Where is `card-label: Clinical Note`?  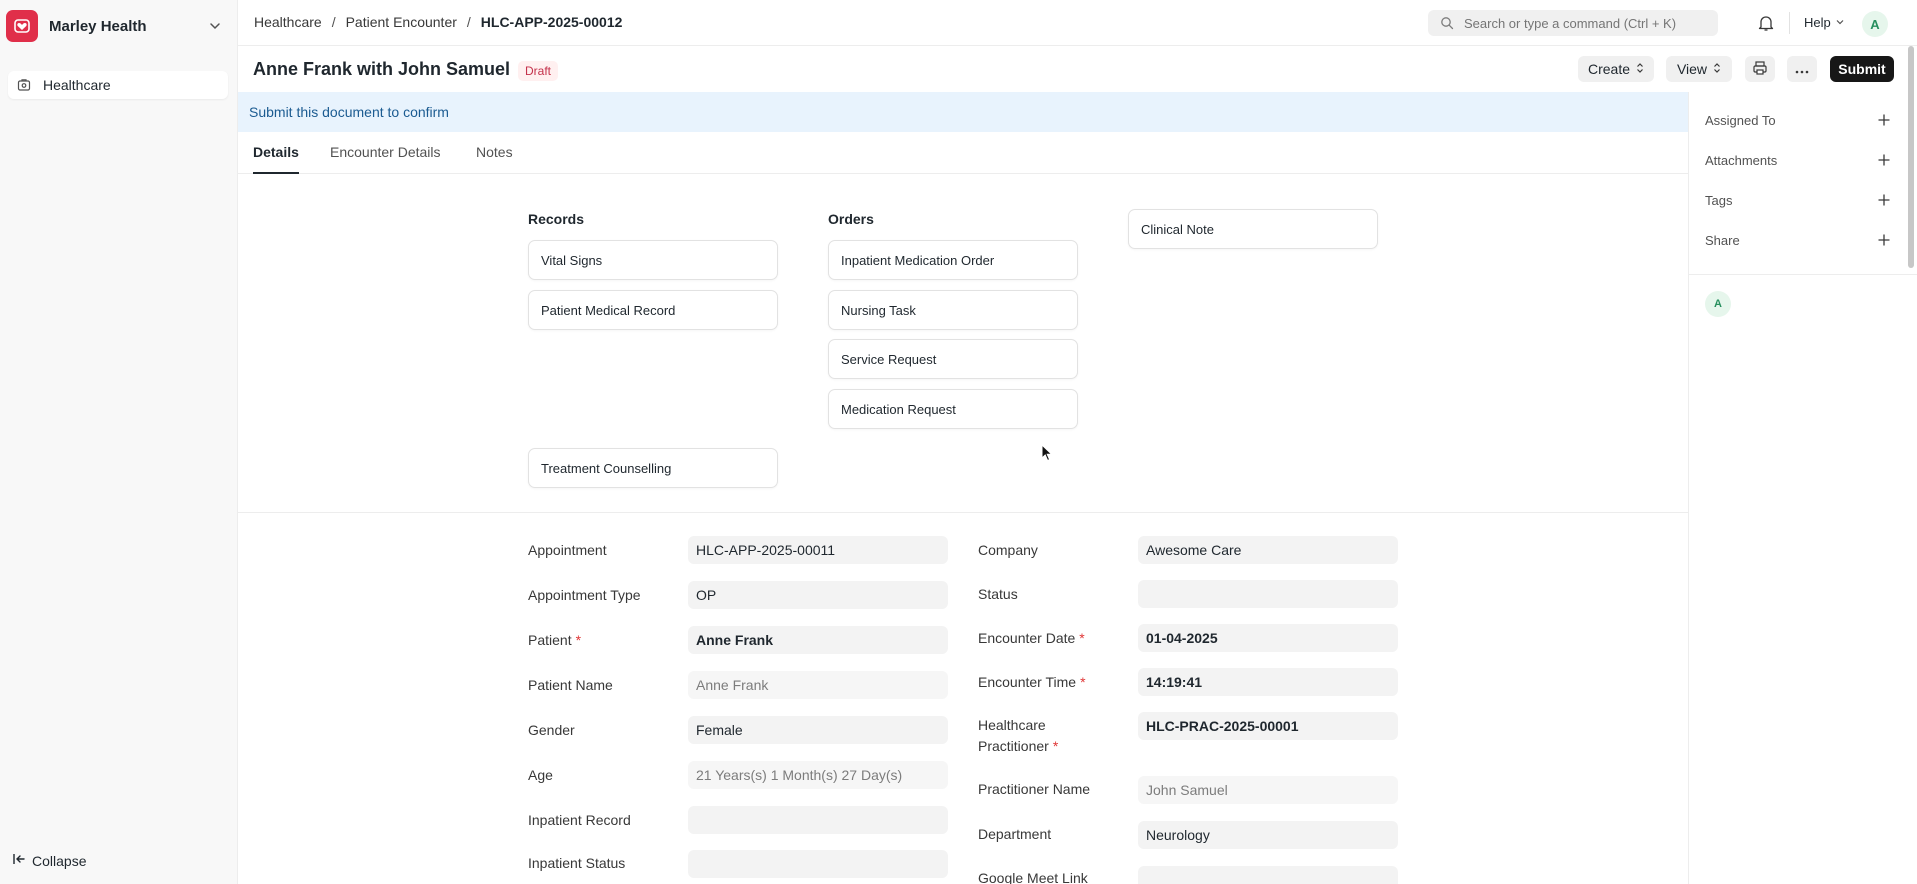 card-label: Clinical Note is located at coordinates (1177, 229).